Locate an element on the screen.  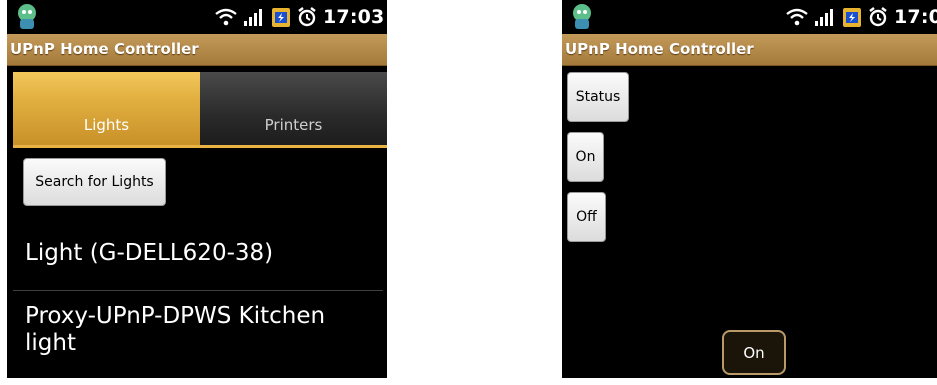
status-time: 17:04 is located at coordinates (915, 17).